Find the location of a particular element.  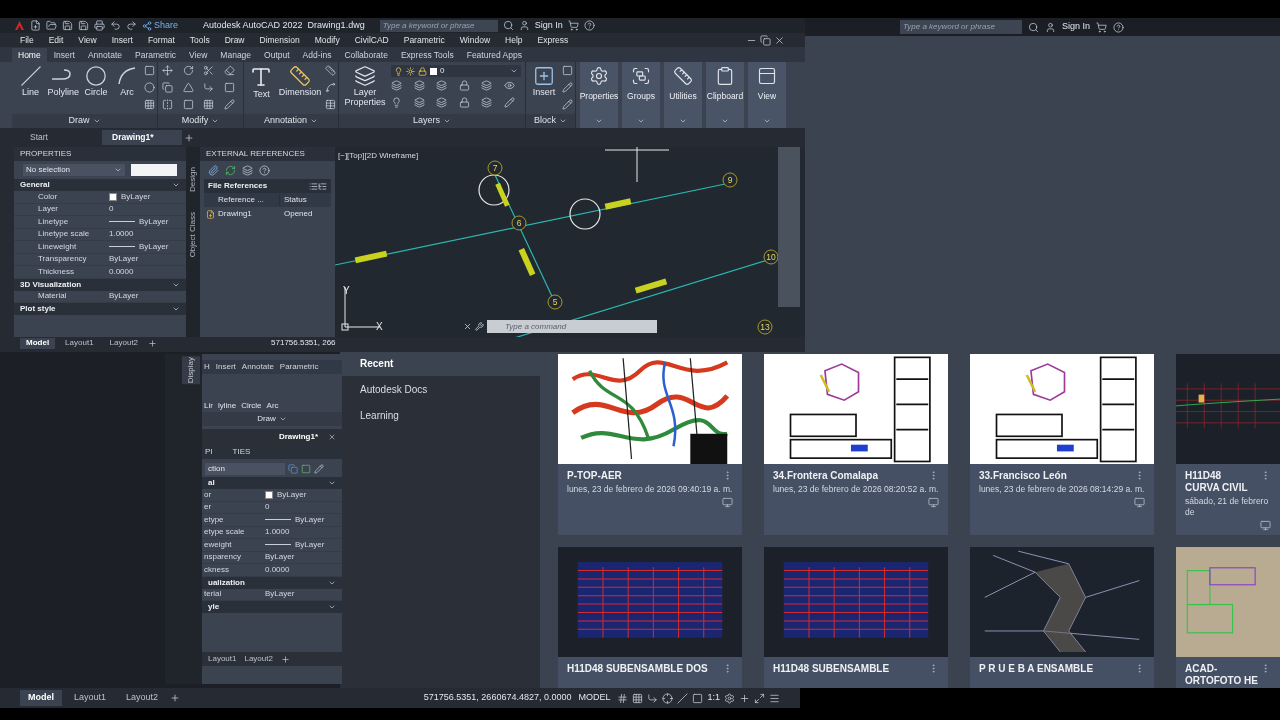

annotation-scale-button: 1:1 is located at coordinates (713, 698).